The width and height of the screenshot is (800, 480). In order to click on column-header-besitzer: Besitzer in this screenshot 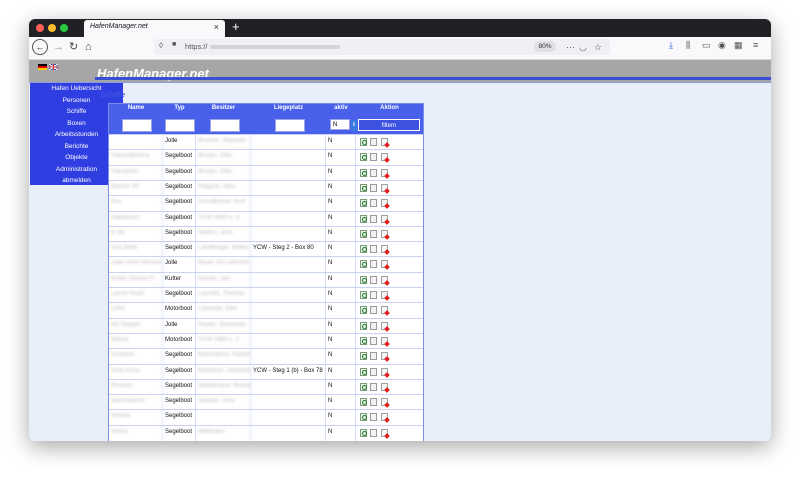, I will do `click(223, 108)`.